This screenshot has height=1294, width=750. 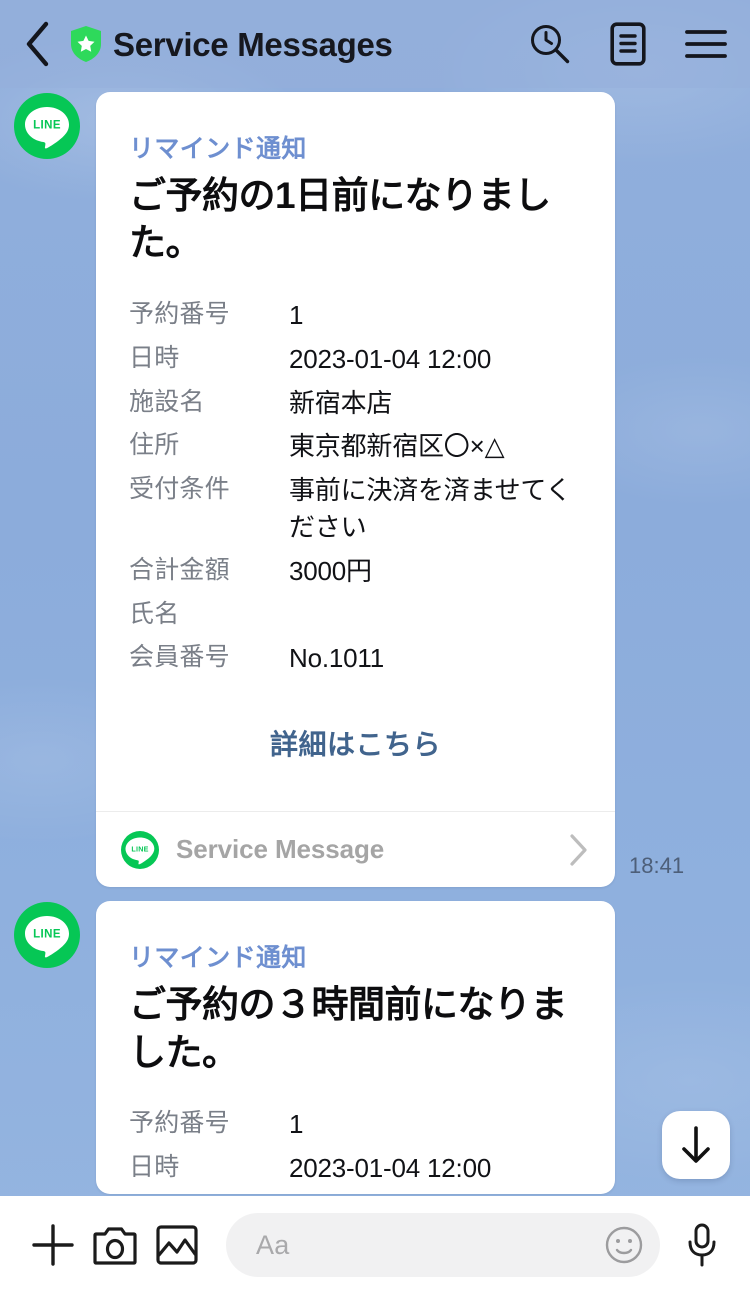 I want to click on shield-star-icon, so click(x=86, y=44).